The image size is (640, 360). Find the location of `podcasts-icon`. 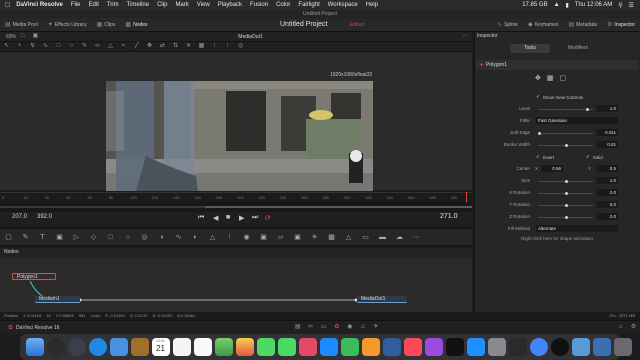

podcasts-icon is located at coordinates (433, 347).